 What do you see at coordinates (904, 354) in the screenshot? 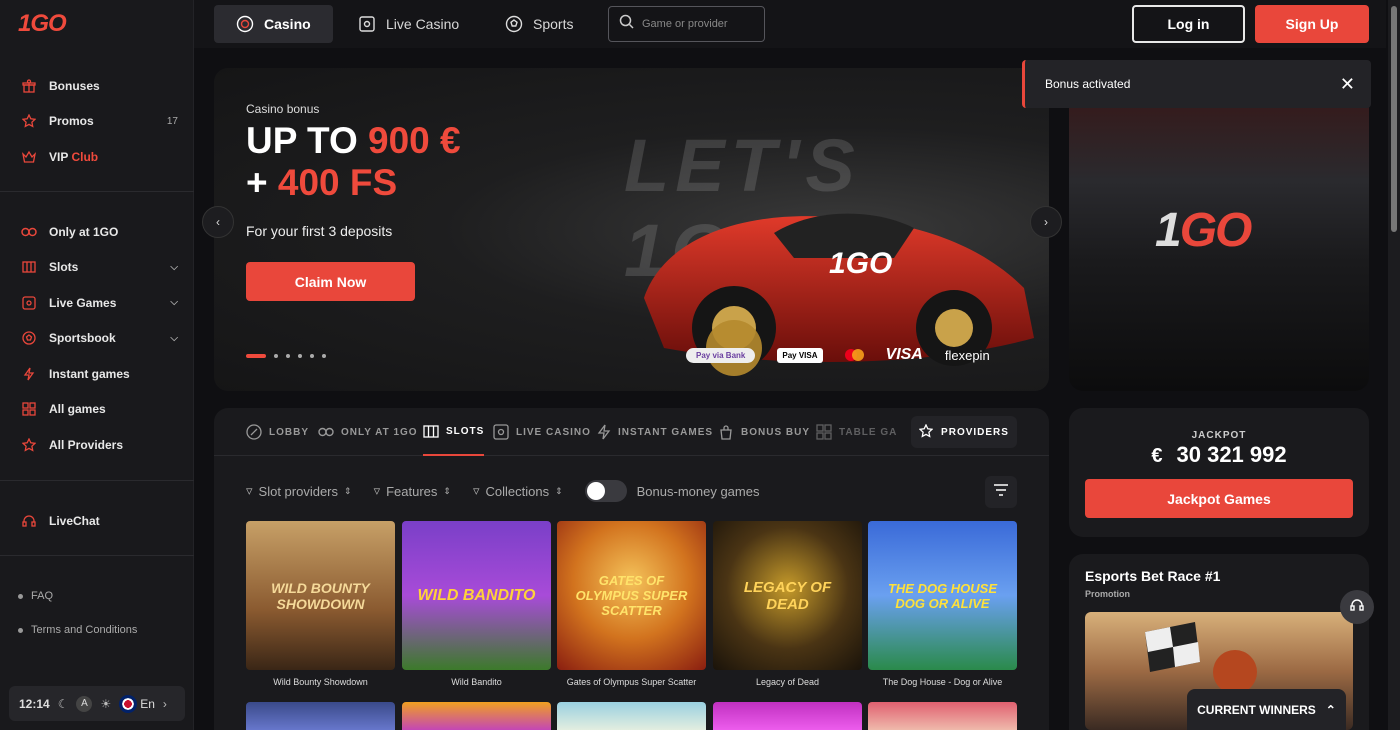
I see `visa-logo: VISA` at bounding box center [904, 354].